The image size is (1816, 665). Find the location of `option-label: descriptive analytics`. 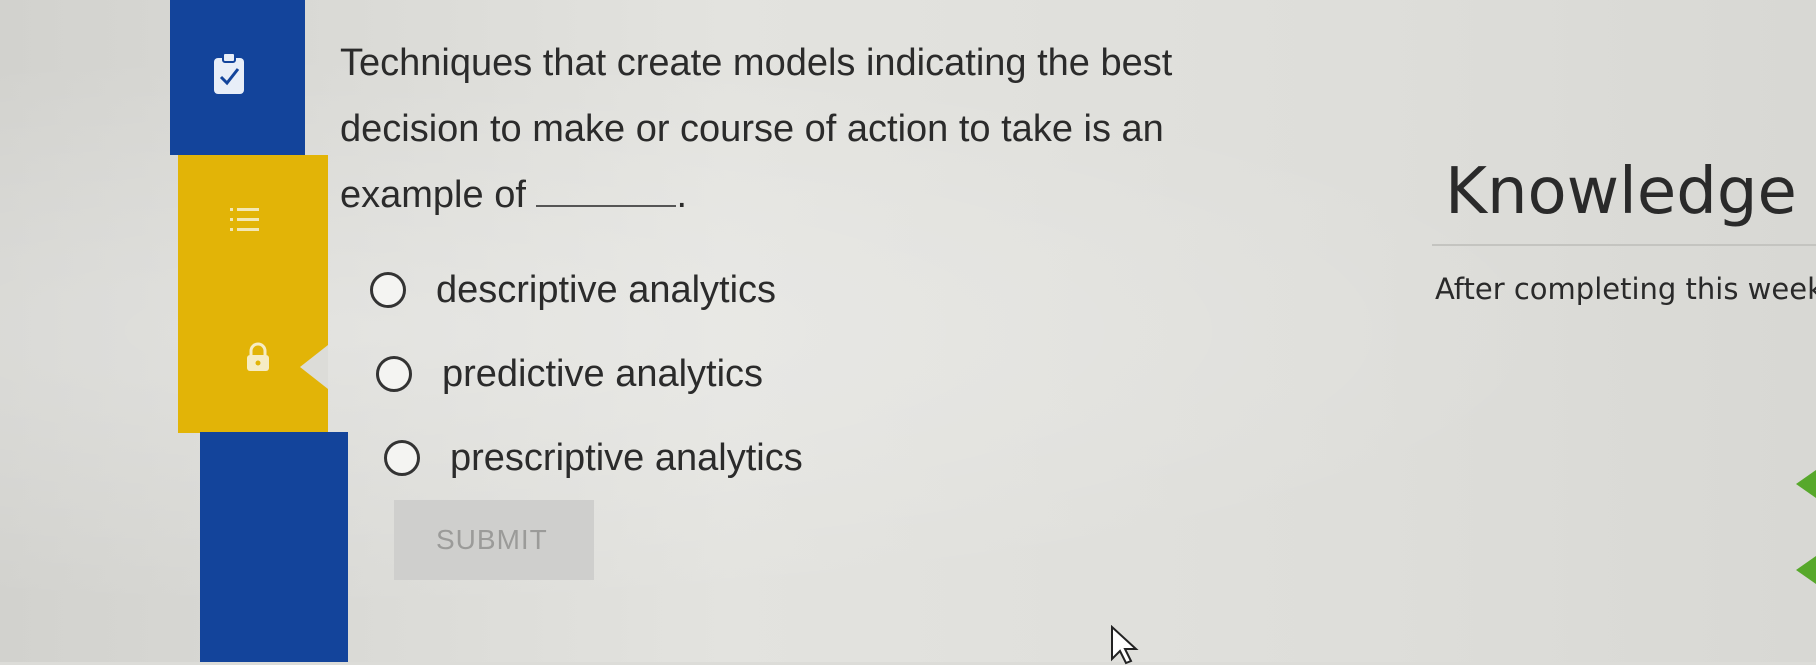

option-label: descriptive analytics is located at coordinates (606, 289).